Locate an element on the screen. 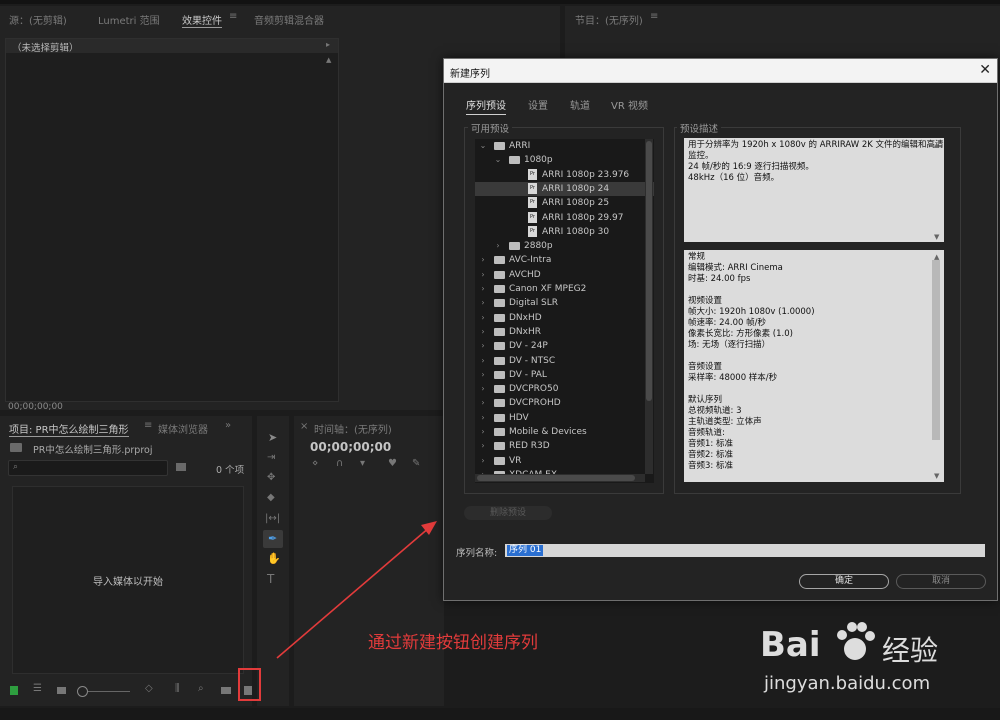 The image size is (1000, 720). close-timeline-icon: × is located at coordinates (304, 427).